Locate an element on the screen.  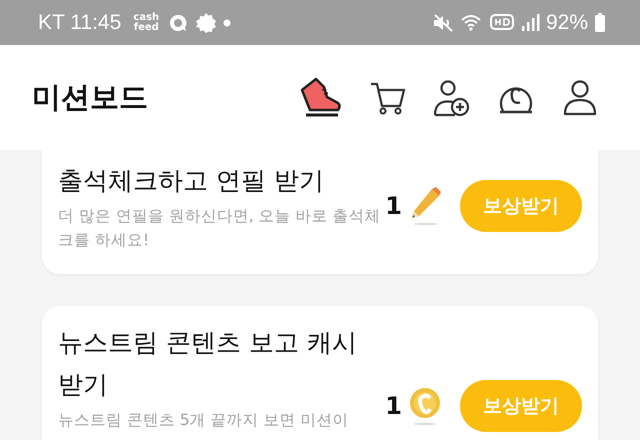
carrier-time: KT 11:45 is located at coordinates (80, 22).